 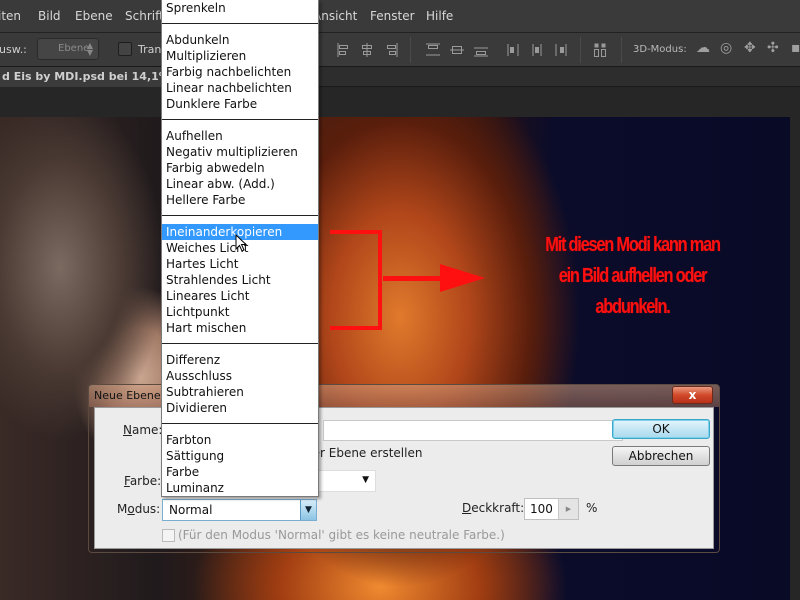 What do you see at coordinates (89, 49) in the screenshot?
I see `updown-arrow-icon: ▲ ▼` at bounding box center [89, 49].